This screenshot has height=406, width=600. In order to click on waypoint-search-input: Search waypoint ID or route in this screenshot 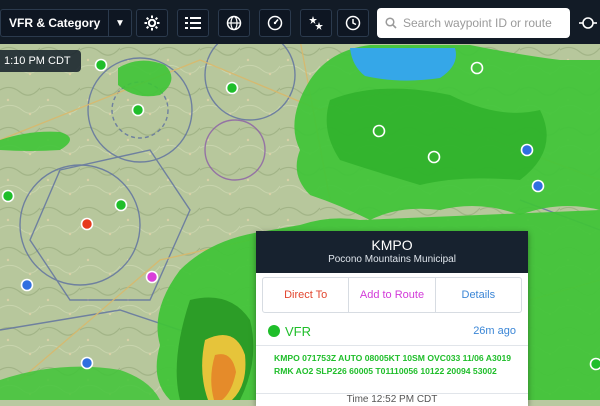, I will do `click(473, 23)`.